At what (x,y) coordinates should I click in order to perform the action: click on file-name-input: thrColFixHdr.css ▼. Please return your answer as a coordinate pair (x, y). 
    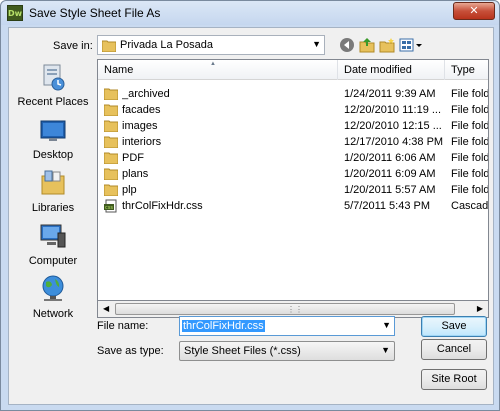
    Looking at the image, I should click on (287, 326).